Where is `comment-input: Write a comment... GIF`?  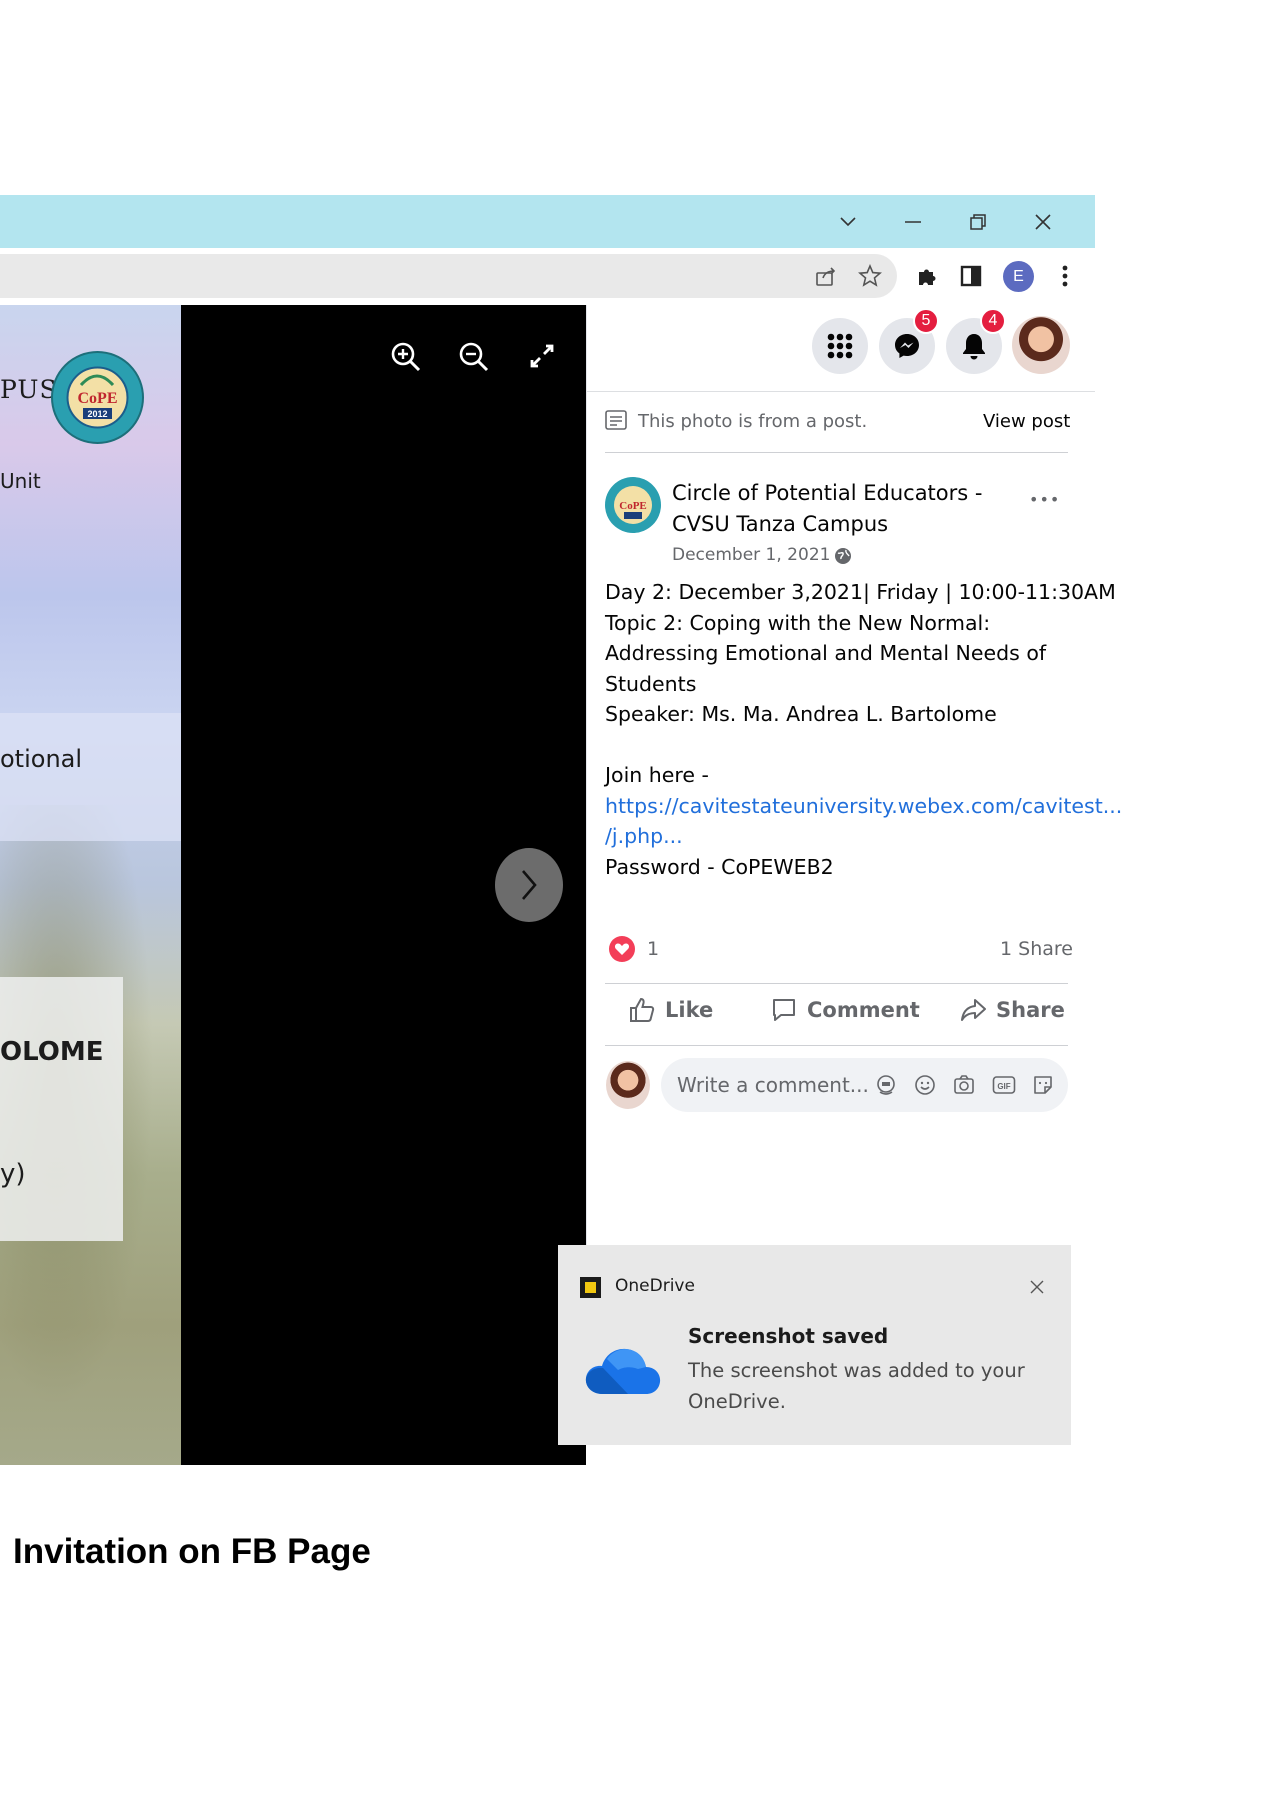 comment-input: Write a comment... GIF is located at coordinates (864, 1085).